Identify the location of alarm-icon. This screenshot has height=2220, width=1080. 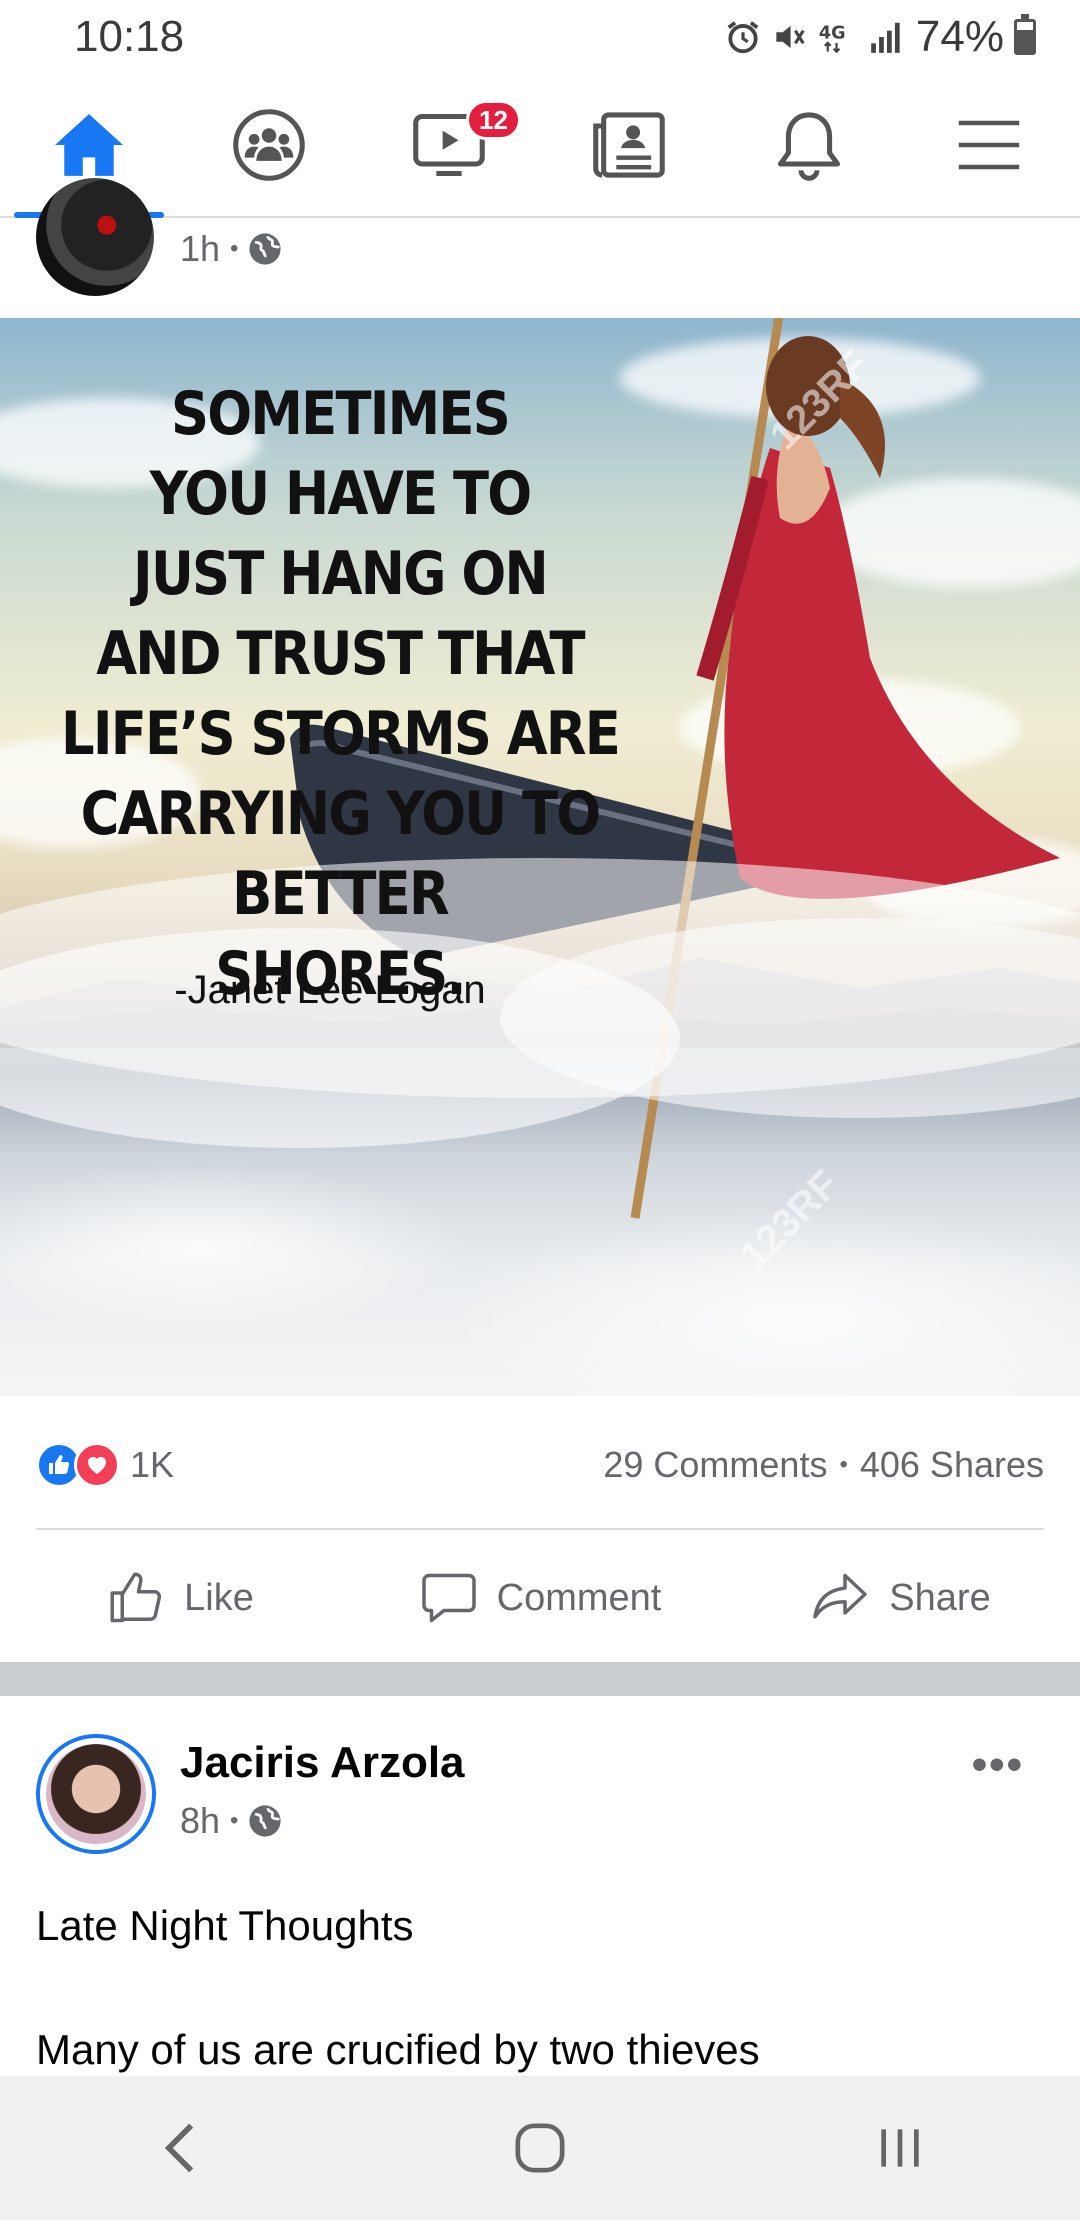
(743, 37).